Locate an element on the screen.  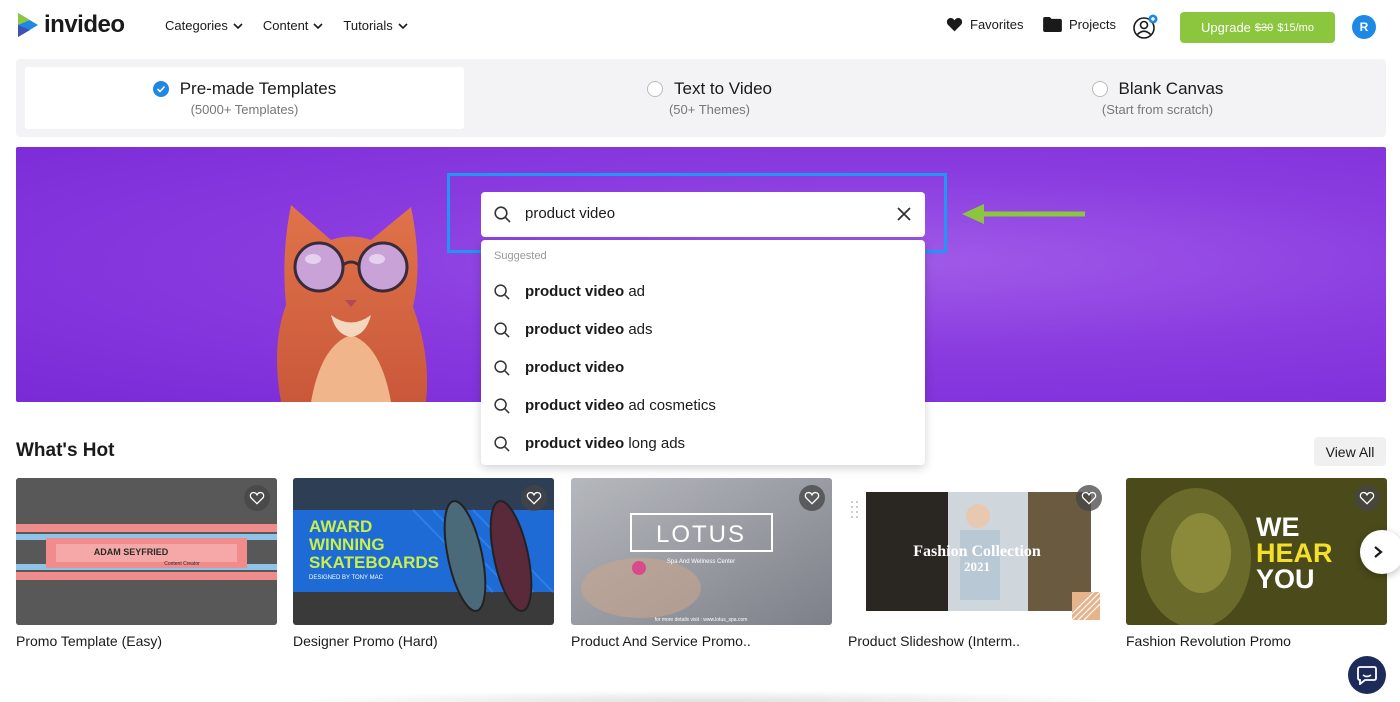
template-thumbnail: ADAM SEYFRIED Content Creator is located at coordinates (146, 551).